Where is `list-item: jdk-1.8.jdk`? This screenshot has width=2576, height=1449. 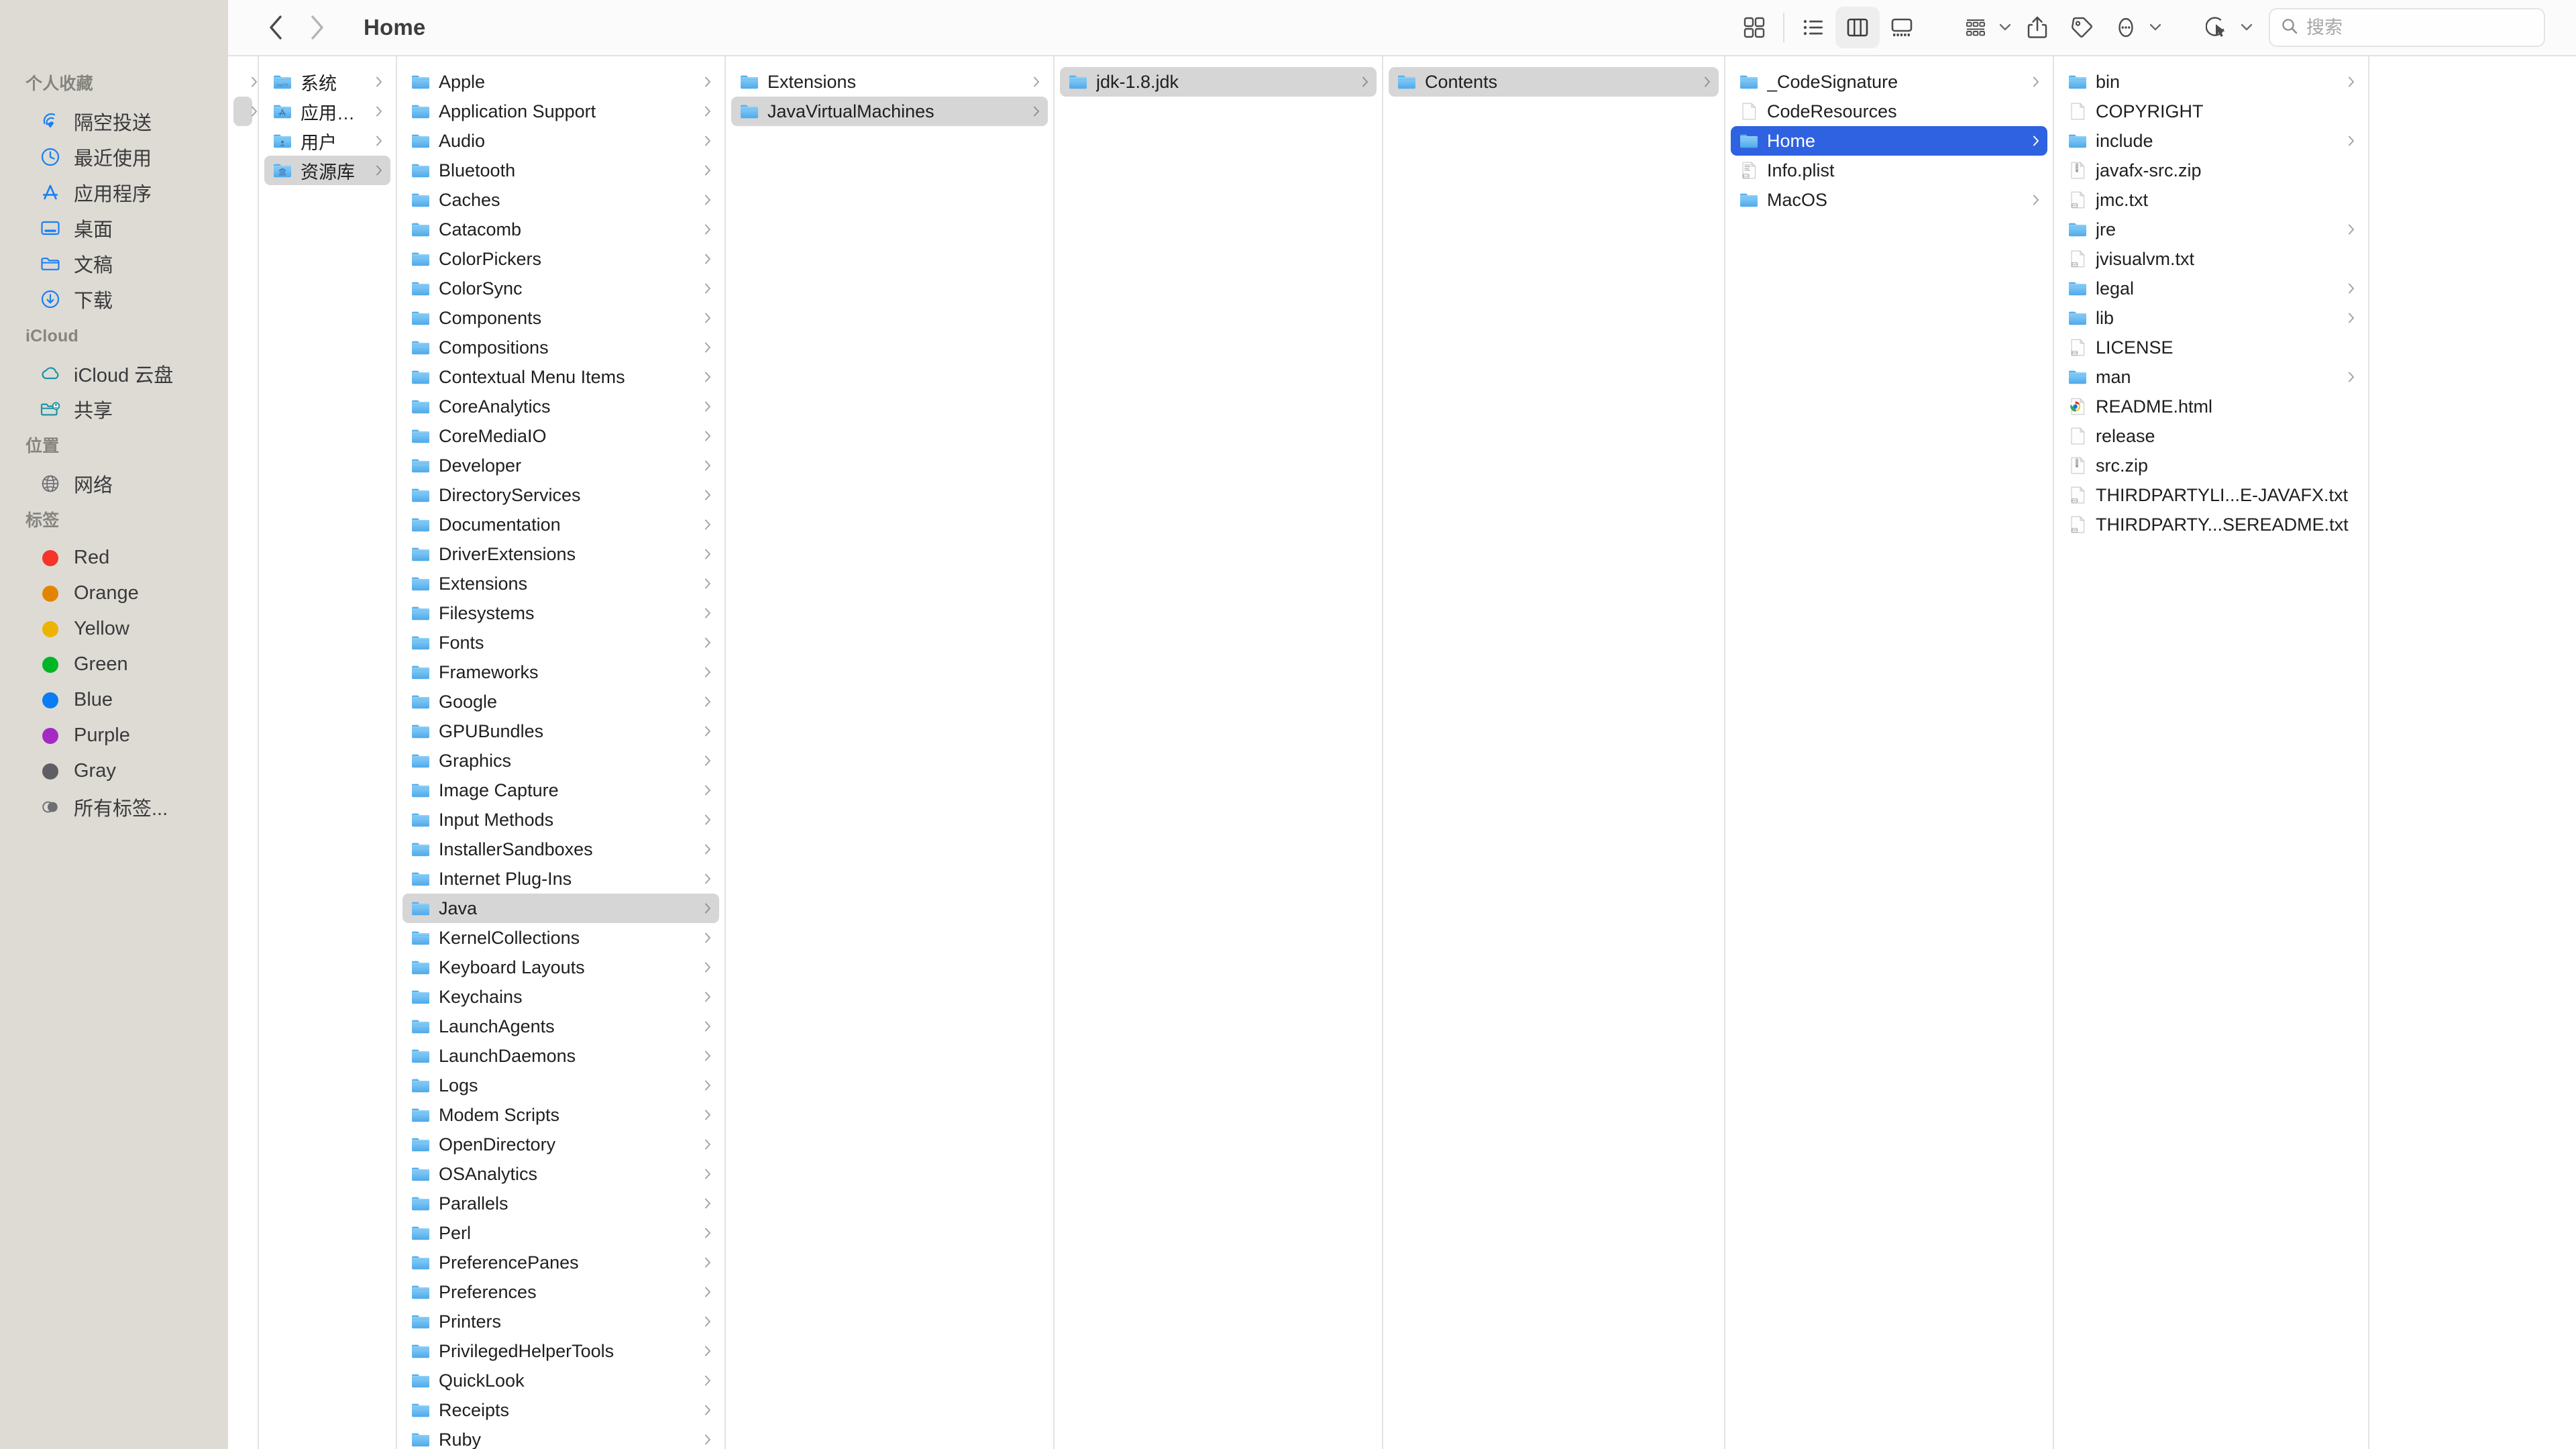 list-item: jdk-1.8.jdk is located at coordinates (1218, 82).